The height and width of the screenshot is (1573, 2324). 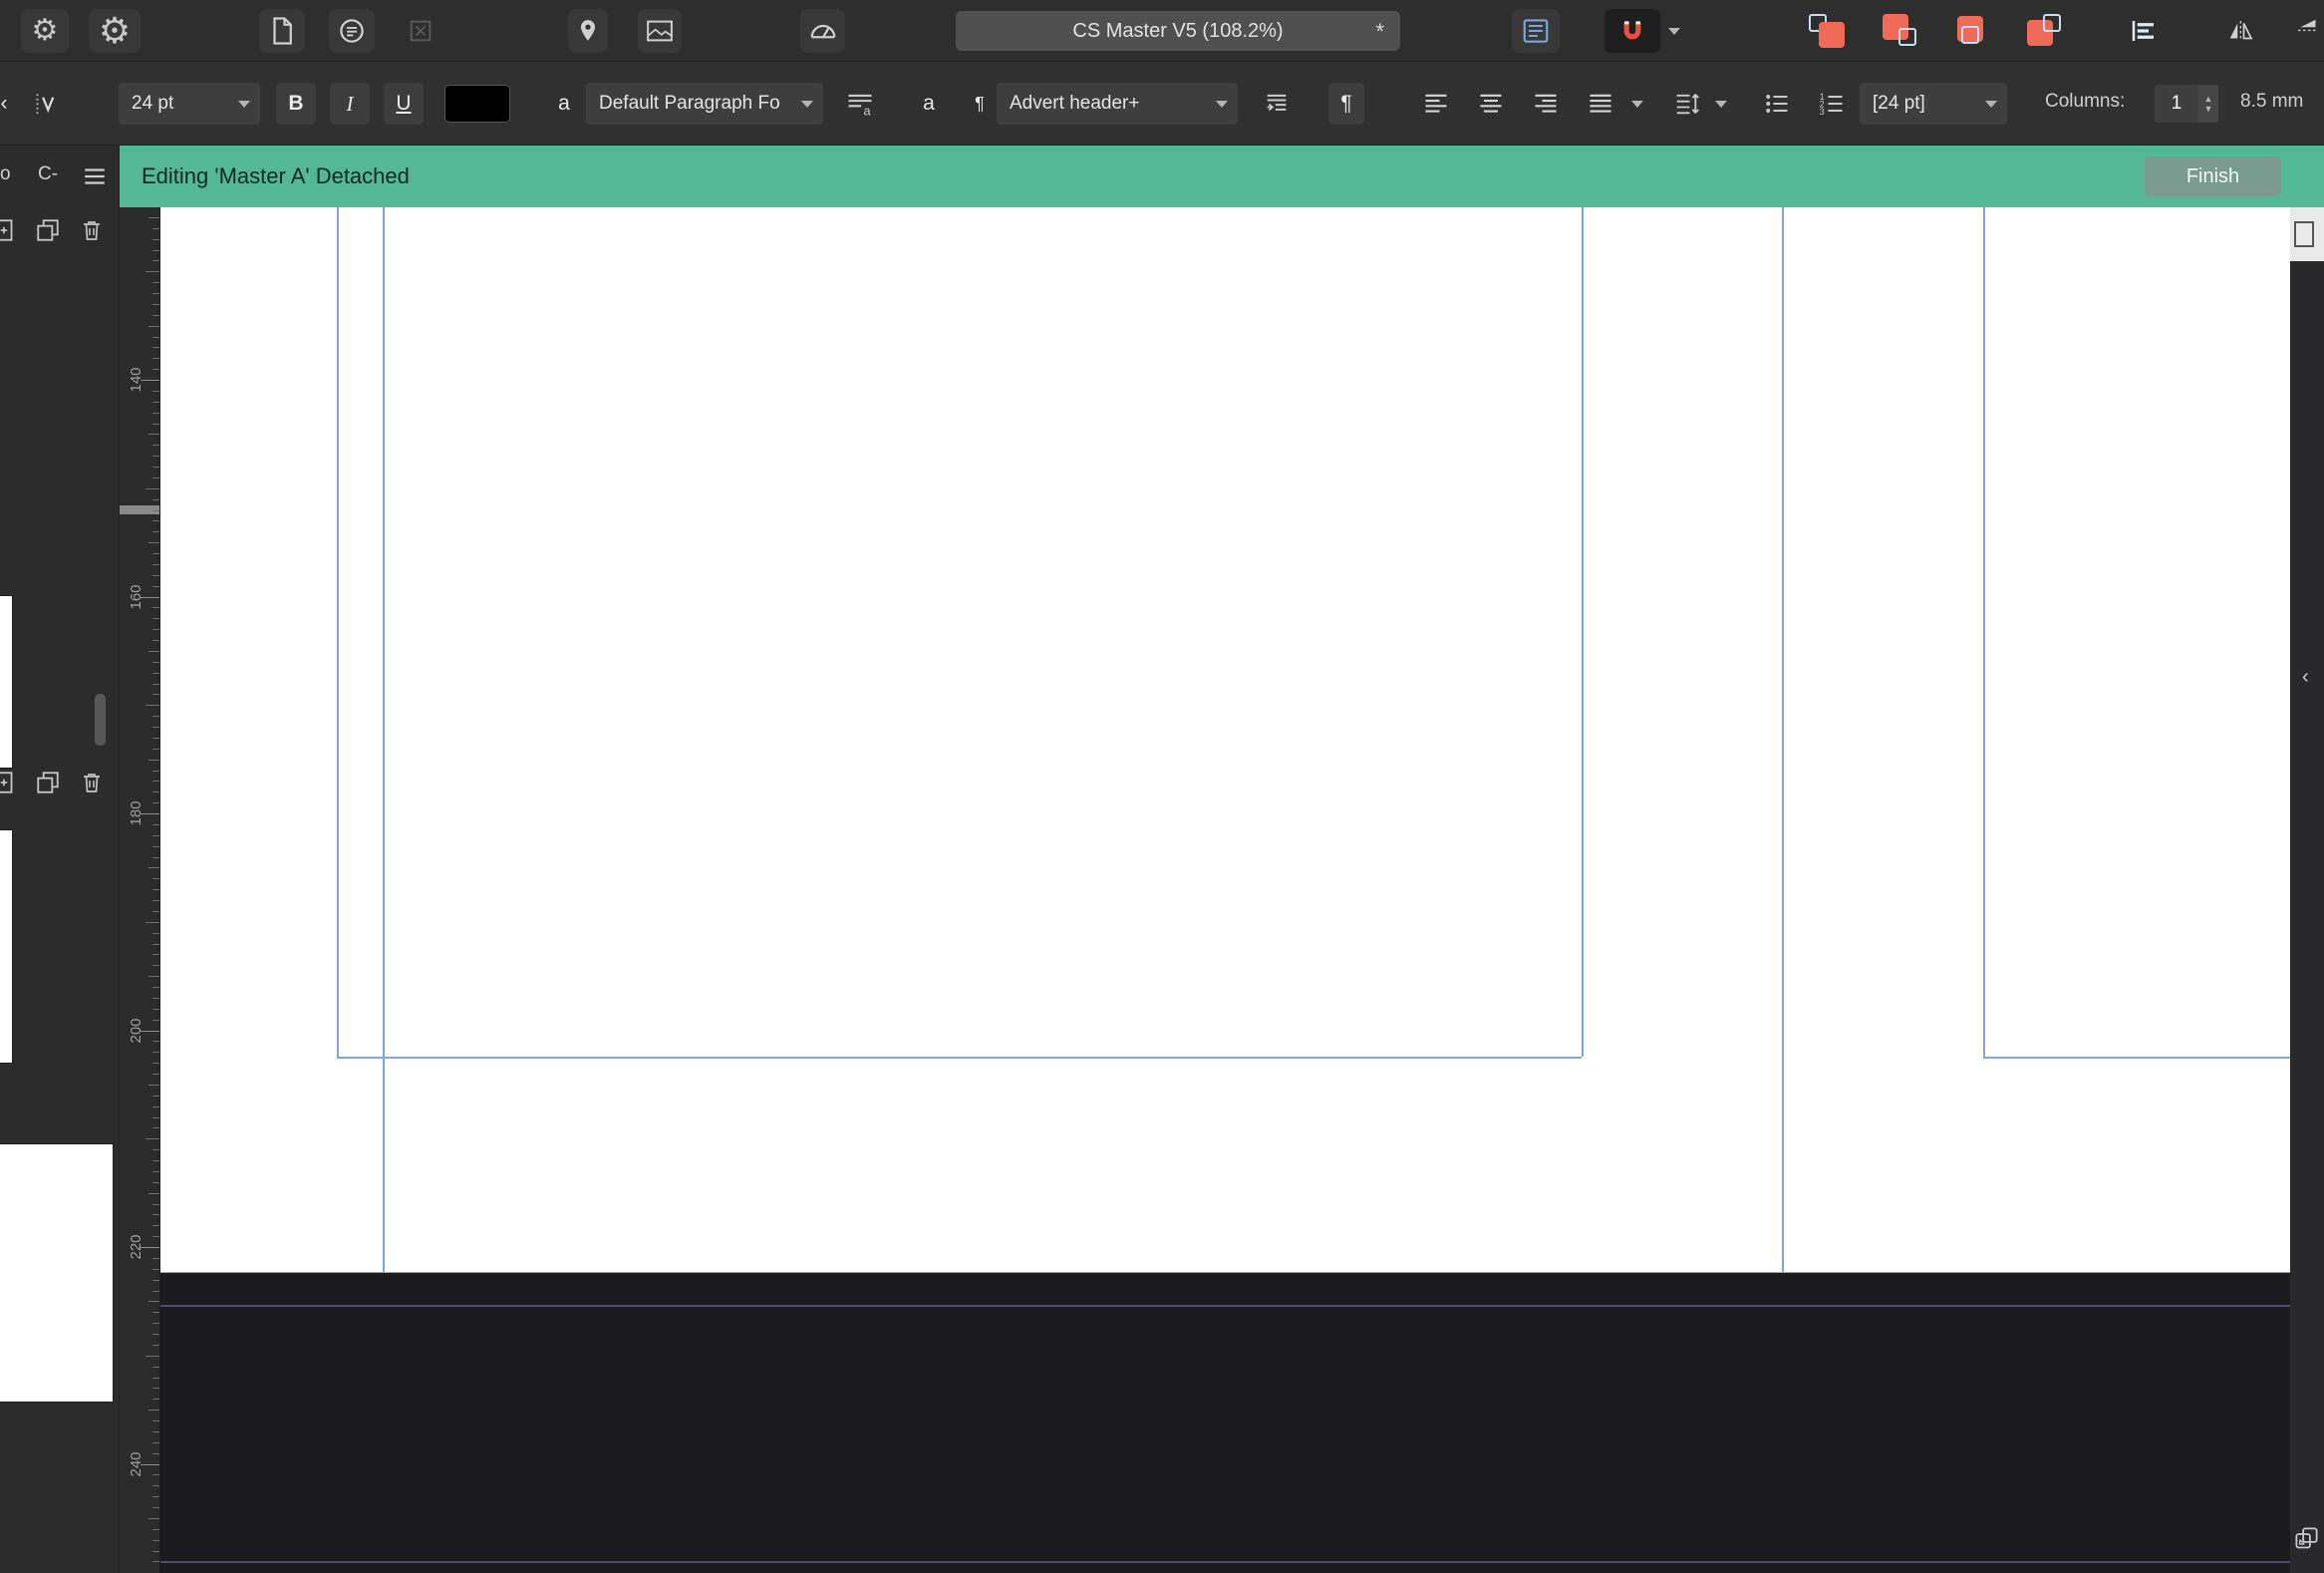 What do you see at coordinates (1900, 31) in the screenshot?
I see `insert-behind-button` at bounding box center [1900, 31].